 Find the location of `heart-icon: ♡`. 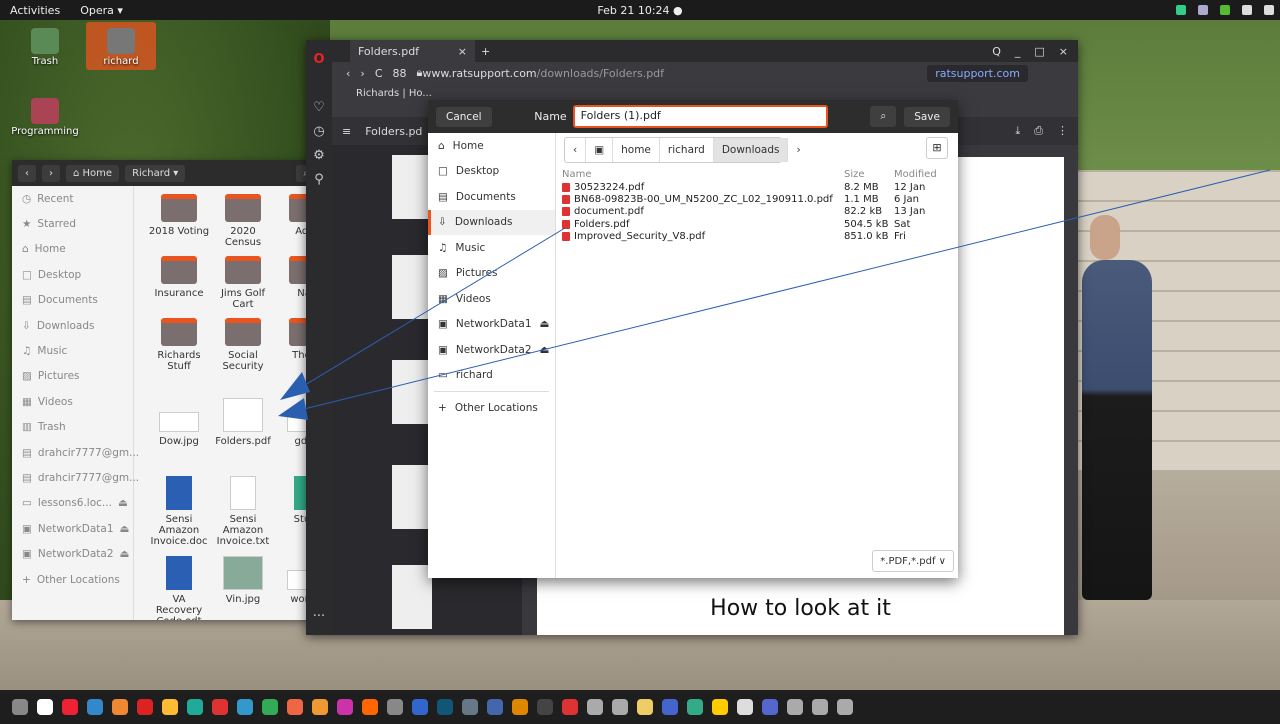

heart-icon: ♡ is located at coordinates (319, 108).